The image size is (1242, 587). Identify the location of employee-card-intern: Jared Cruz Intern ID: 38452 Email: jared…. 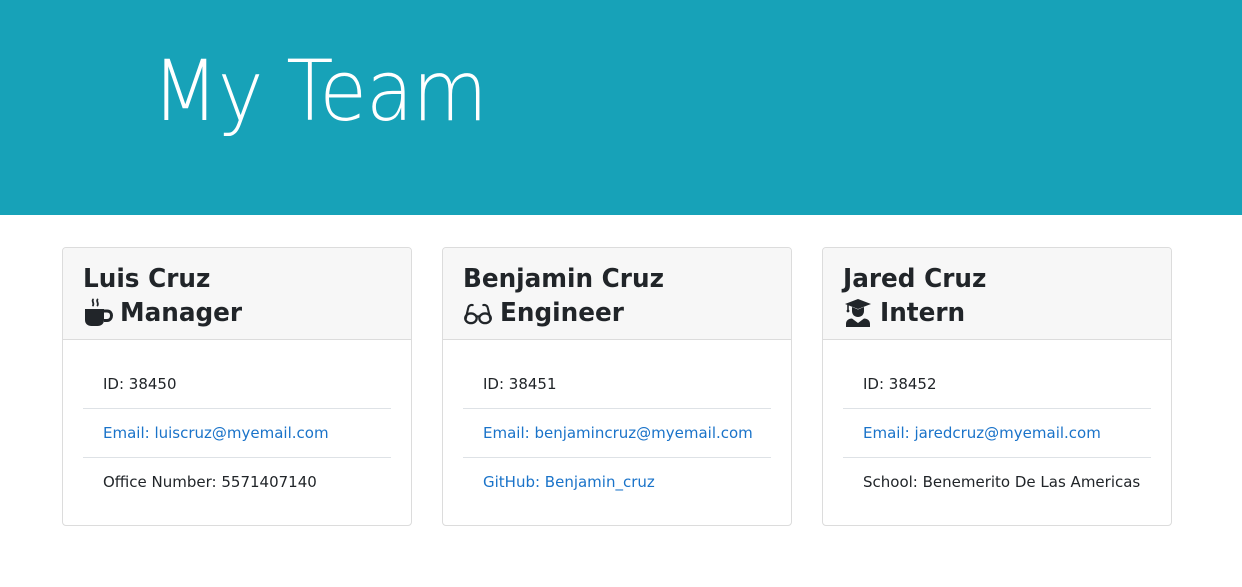
(997, 386).